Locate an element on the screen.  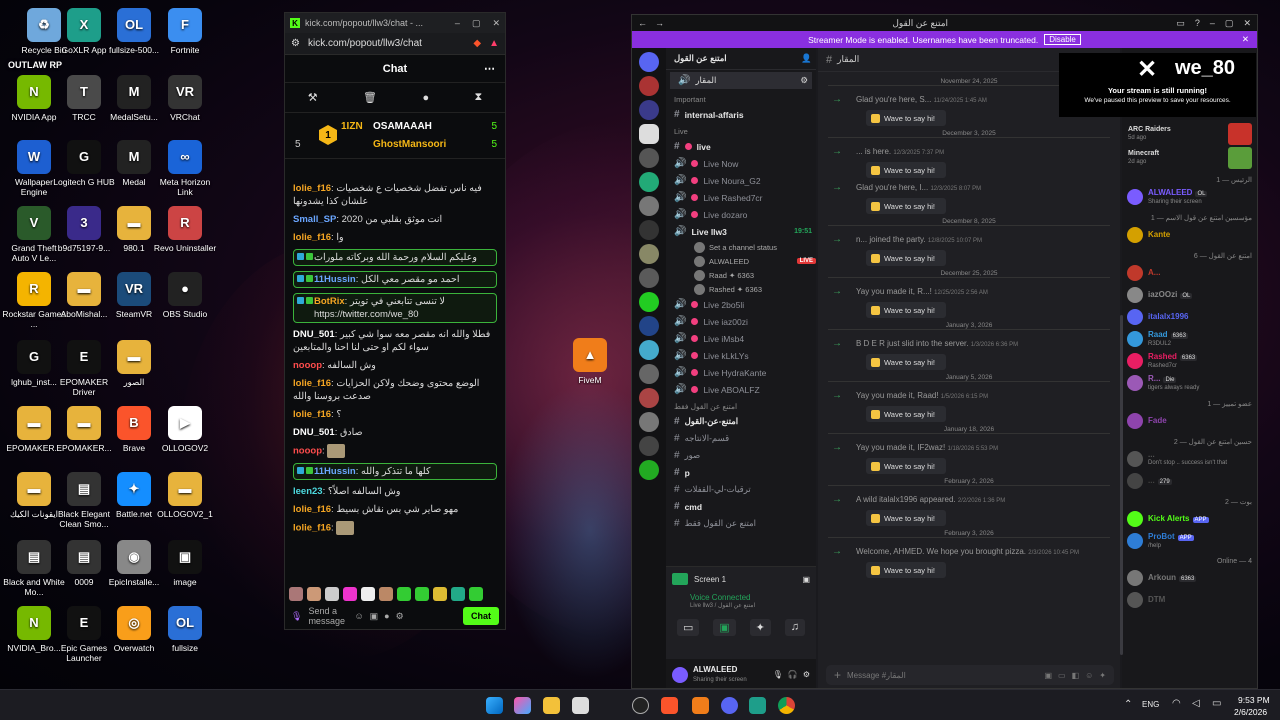
scrollbar is located at coordinates (1121, 485).